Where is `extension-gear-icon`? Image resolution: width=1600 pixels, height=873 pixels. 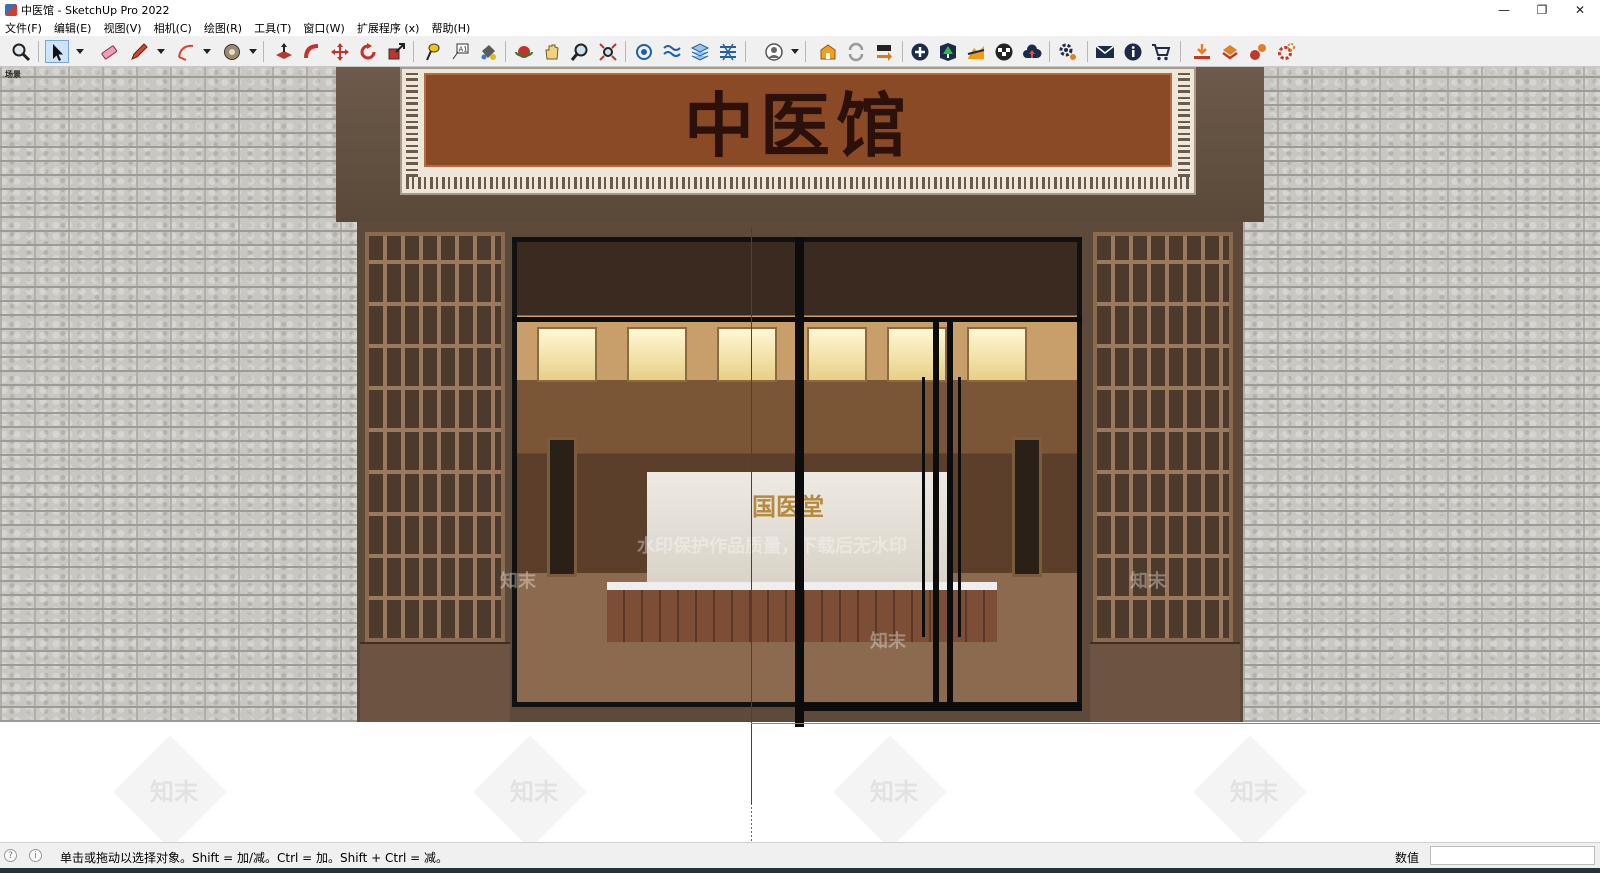
extension-gear-icon is located at coordinates (1286, 51).